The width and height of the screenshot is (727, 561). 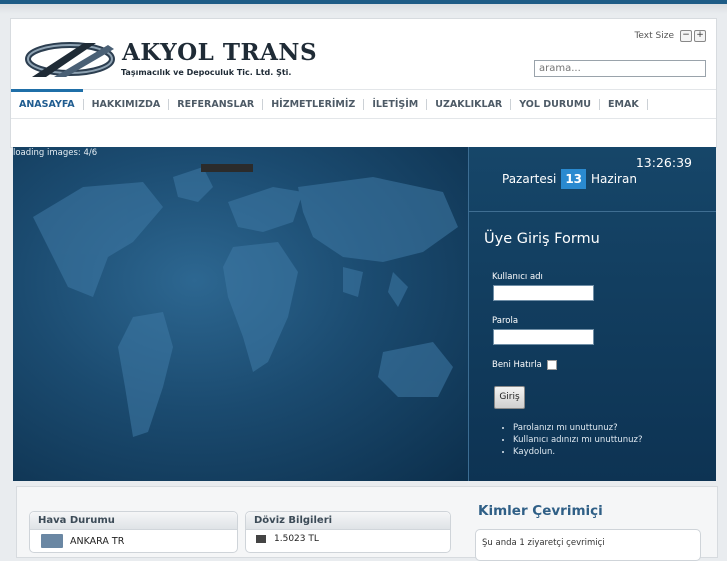 I want to click on day-number: 13, so click(x=574, y=179).